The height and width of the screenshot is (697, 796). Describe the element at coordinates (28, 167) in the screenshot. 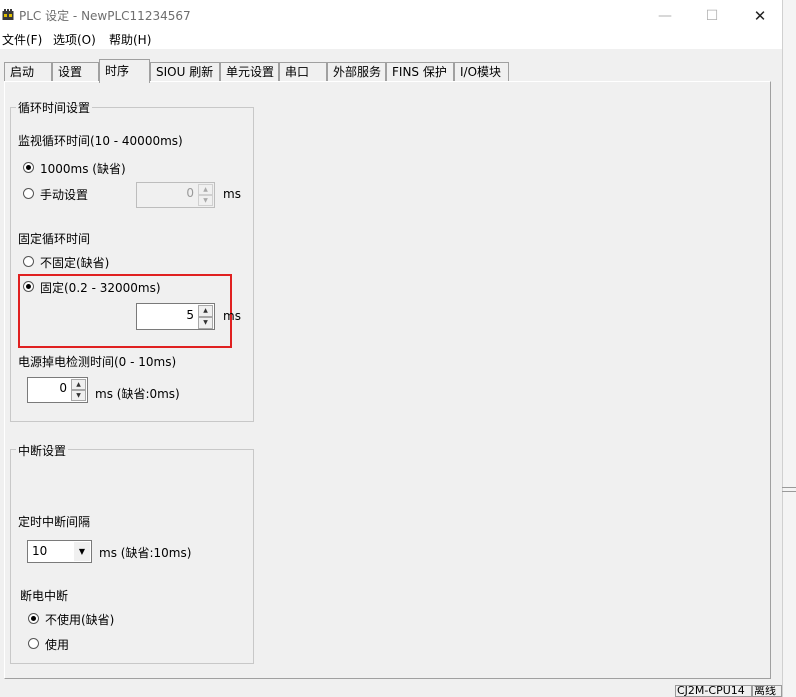

I see `watch-default-radio` at that location.